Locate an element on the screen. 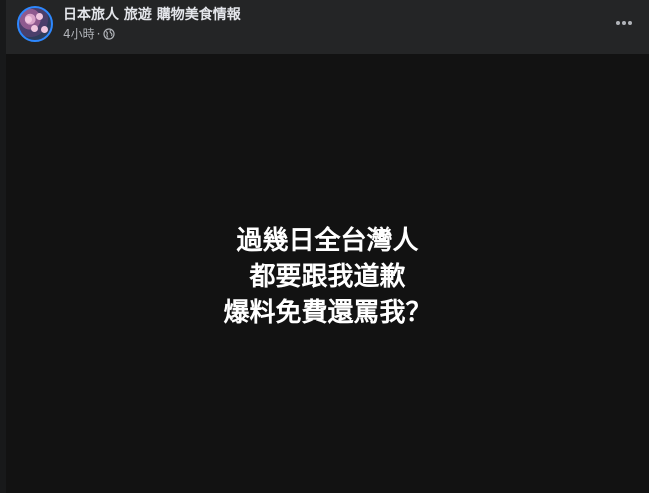 The height and width of the screenshot is (493, 649). media-text-line: 都要跟我道歉 is located at coordinates (327, 277).